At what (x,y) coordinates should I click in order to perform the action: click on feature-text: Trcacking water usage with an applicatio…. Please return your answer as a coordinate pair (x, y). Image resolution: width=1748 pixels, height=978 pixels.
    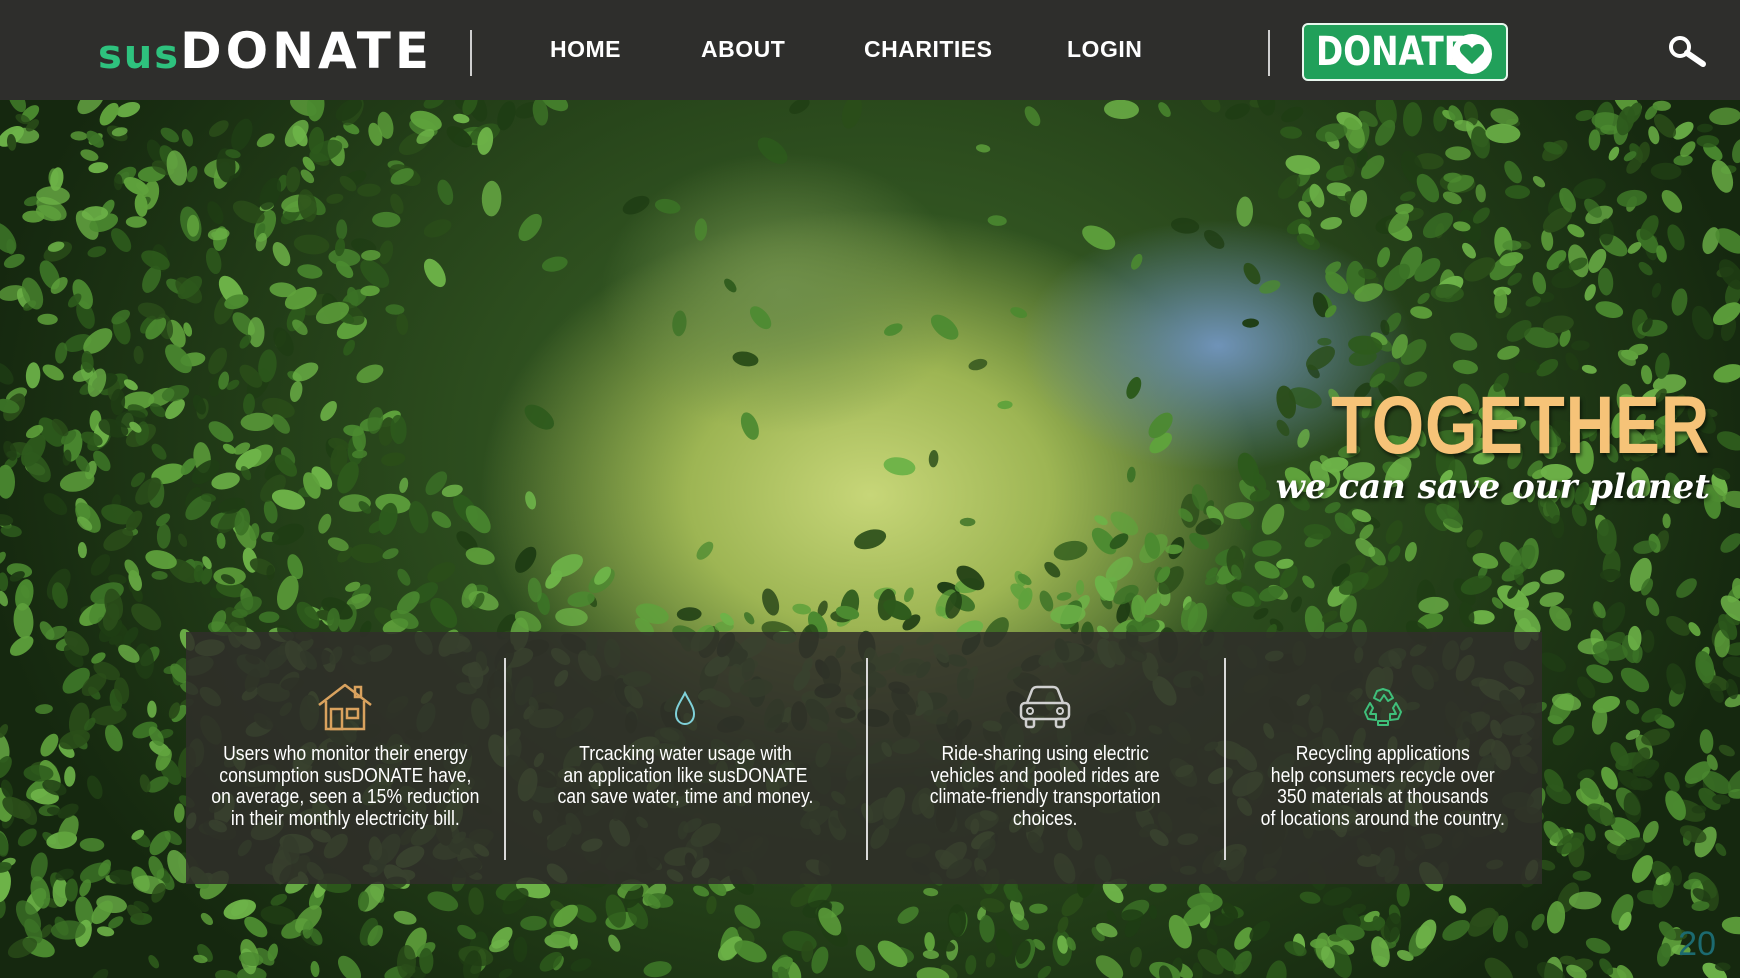
    Looking at the image, I should click on (685, 775).